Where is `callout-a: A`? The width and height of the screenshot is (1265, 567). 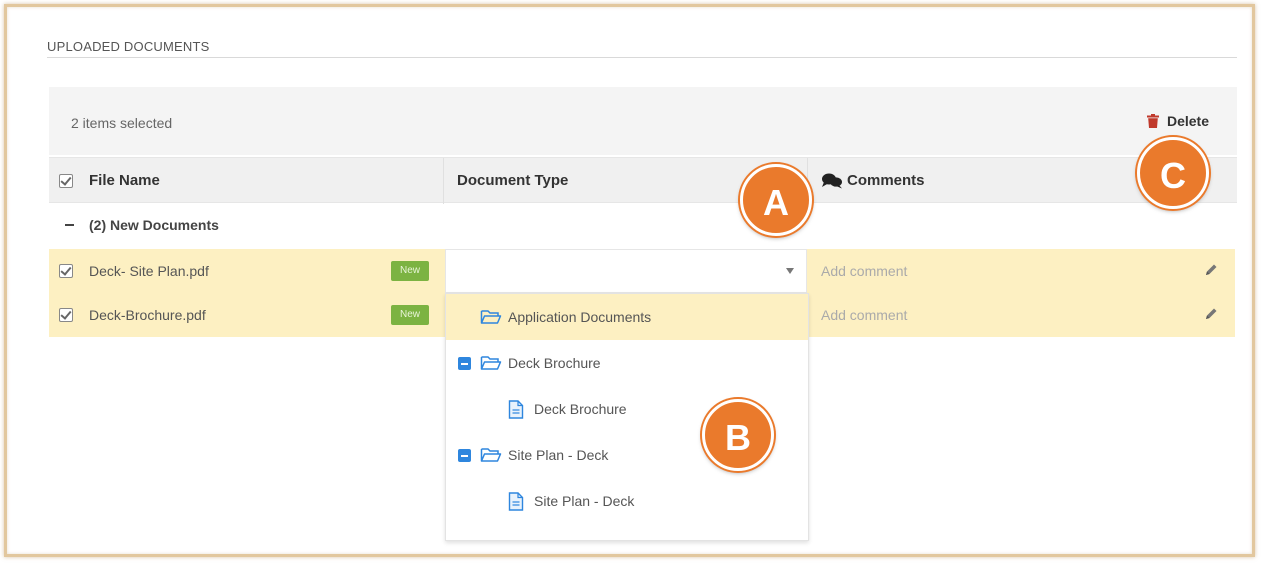
callout-a: A is located at coordinates (776, 200).